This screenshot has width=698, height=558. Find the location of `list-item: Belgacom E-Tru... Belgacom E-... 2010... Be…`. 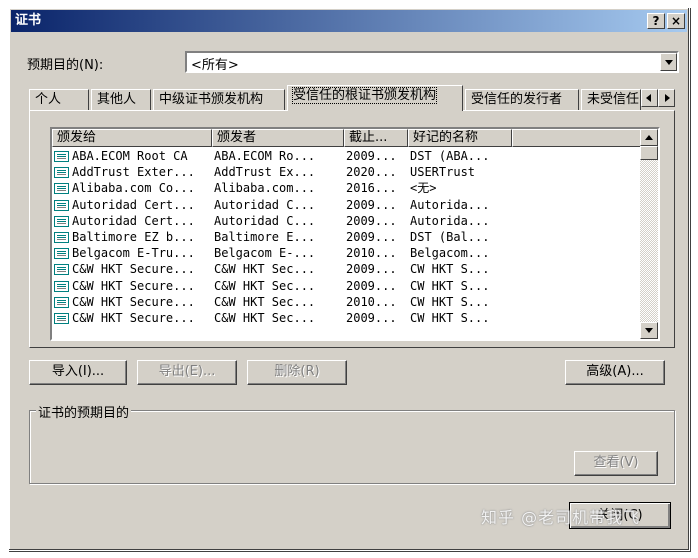

list-item: Belgacom E-Tru... Belgacom E-... 2010... Be… is located at coordinates (346, 253).